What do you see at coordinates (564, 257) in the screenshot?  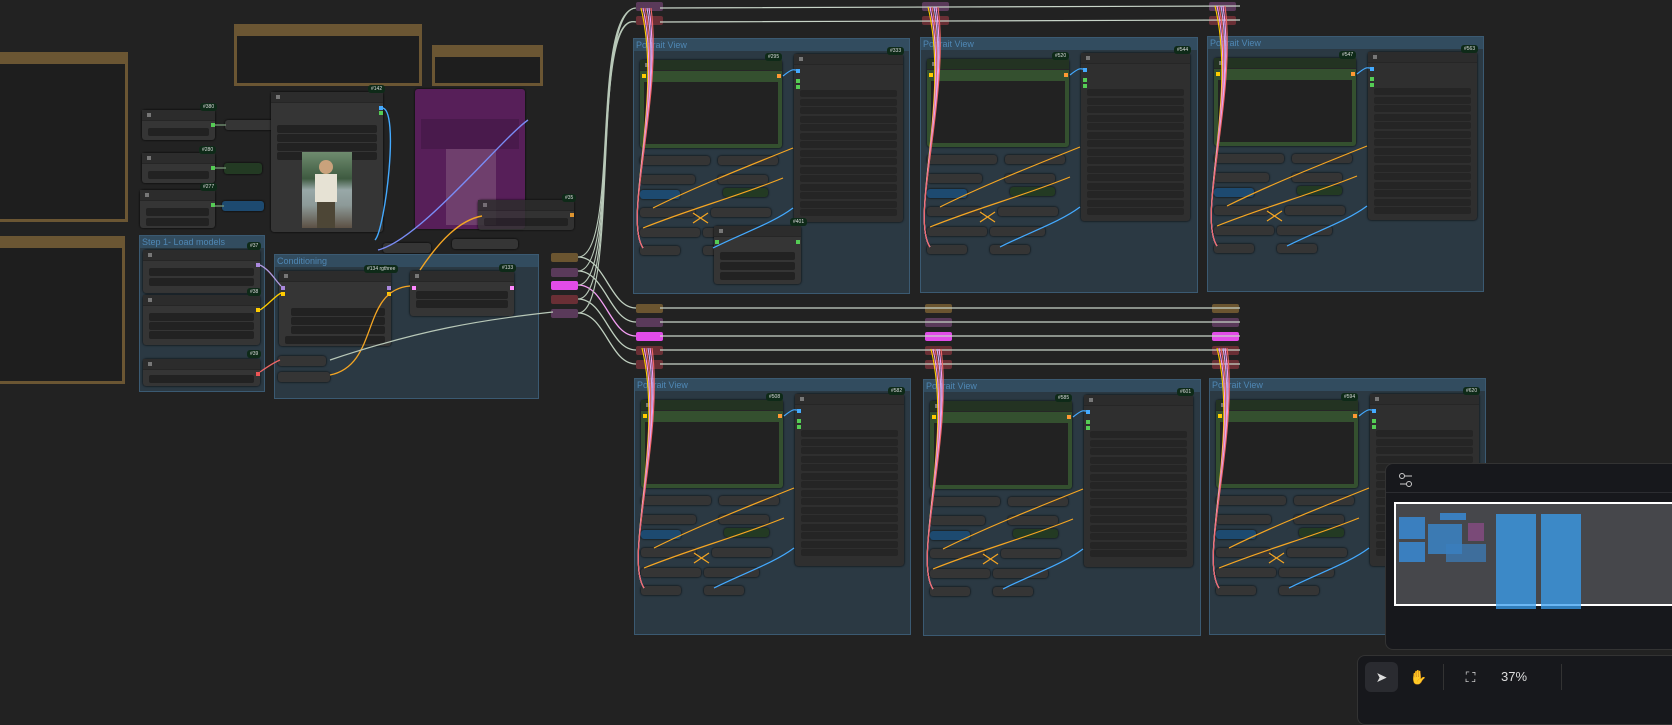 I see `reroute-model` at bounding box center [564, 257].